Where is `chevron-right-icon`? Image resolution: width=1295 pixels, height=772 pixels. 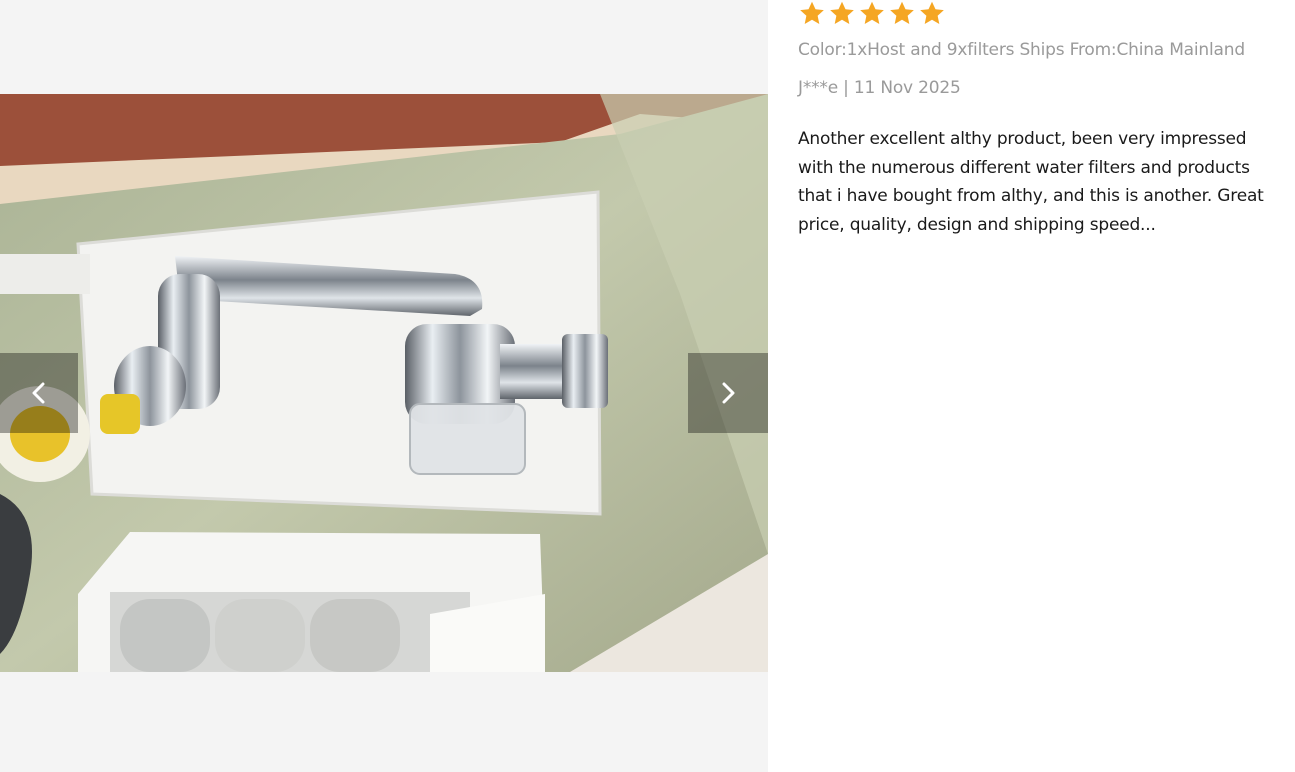
chevron-right-icon is located at coordinates (728, 393).